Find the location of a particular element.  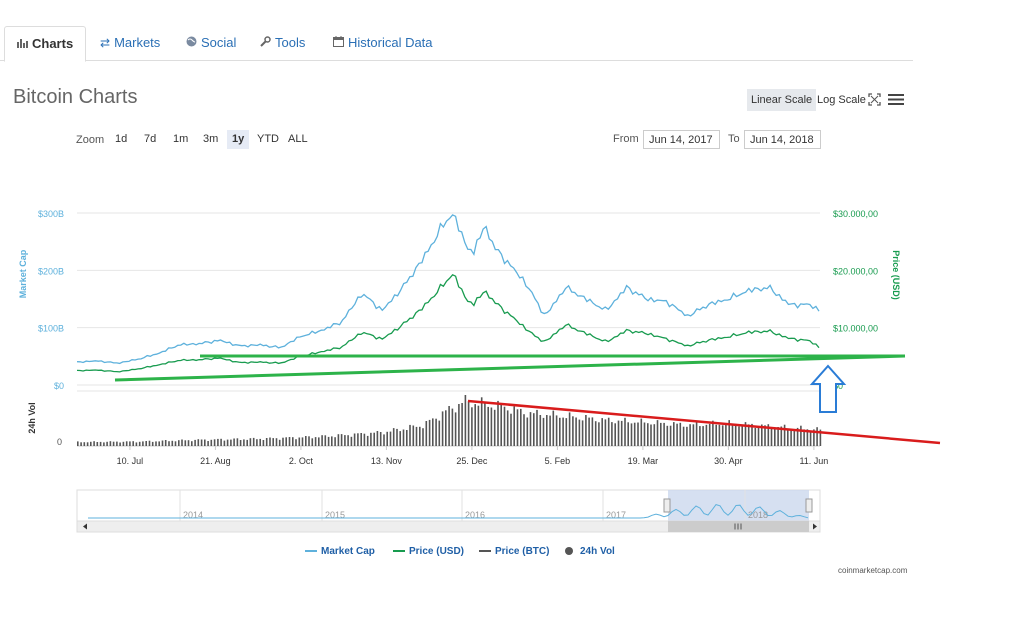

navigator: 2014 2015 2016 2017 2018 is located at coordinates (448, 511).